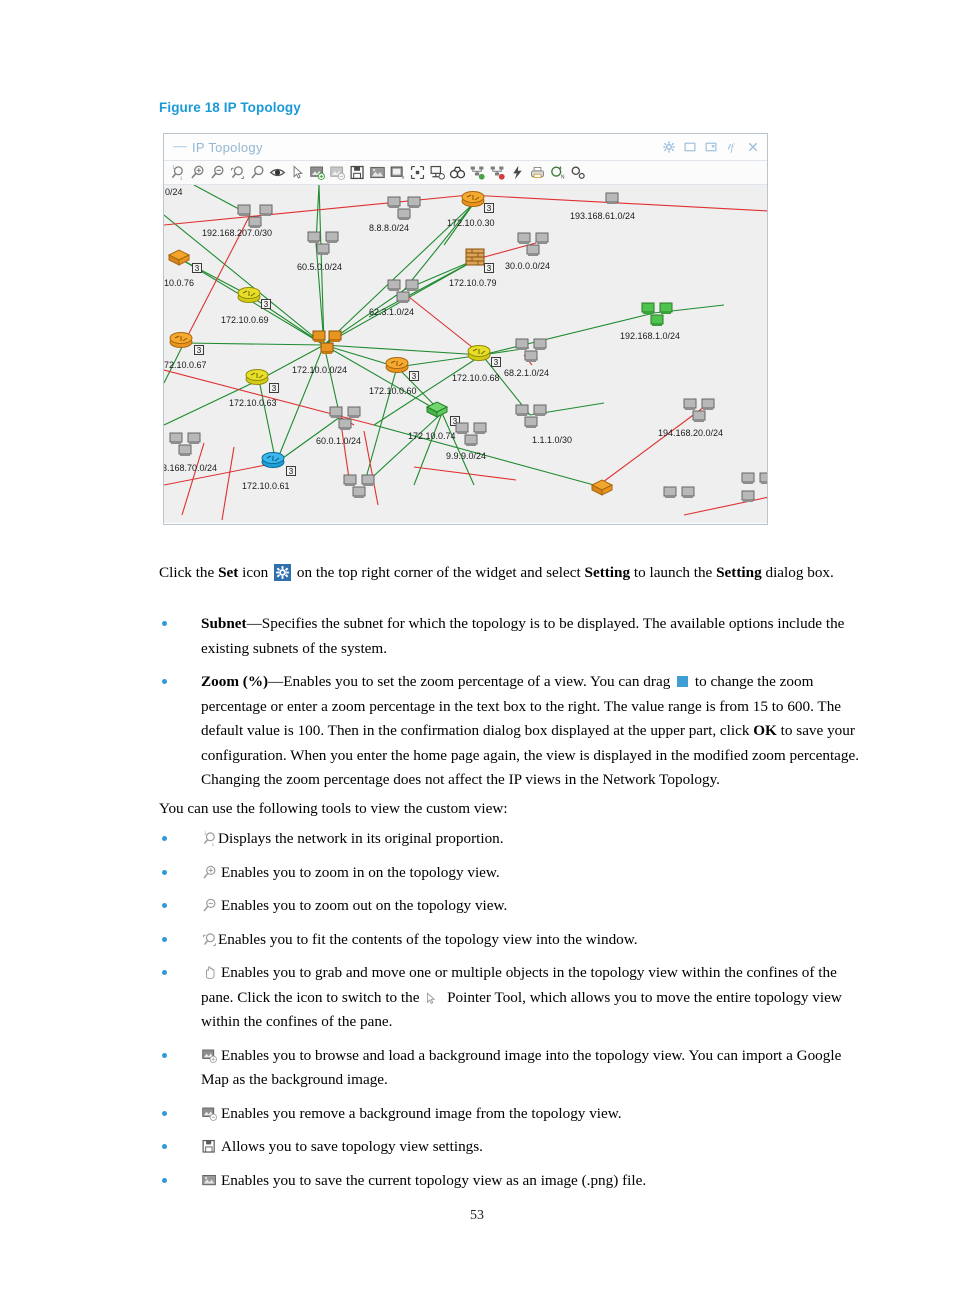 Image resolution: width=954 pixels, height=1296 pixels. I want to click on link-add-icon, so click(477, 172).